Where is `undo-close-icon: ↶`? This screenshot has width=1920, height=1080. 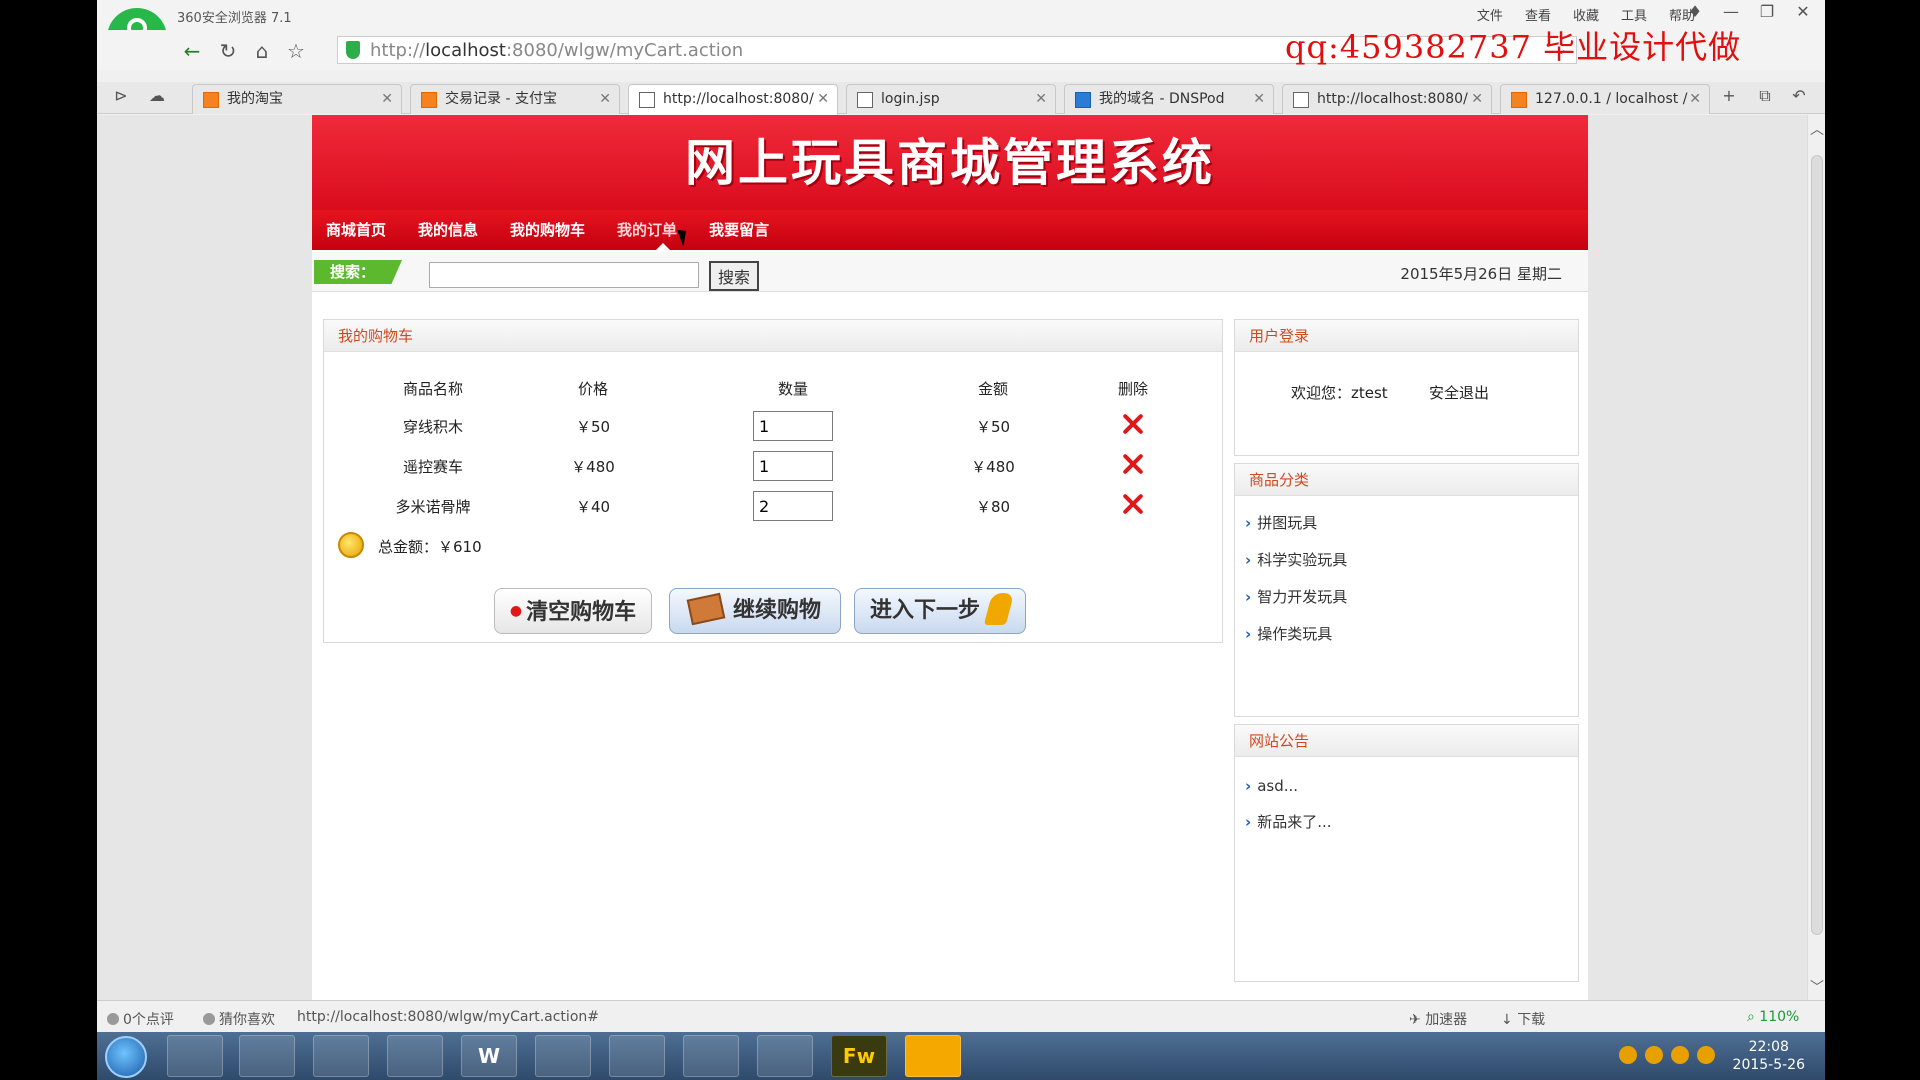
undo-close-icon: ↶ is located at coordinates (1799, 95).